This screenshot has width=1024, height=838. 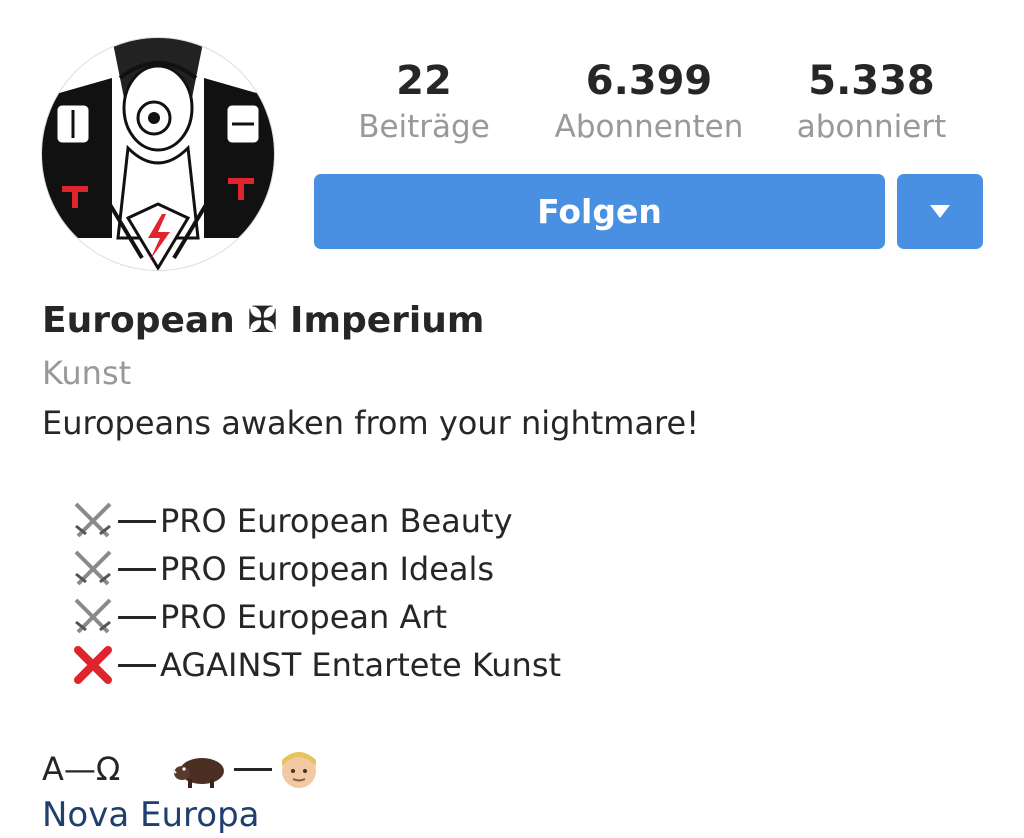 I want to click on bio-item: PRO European Art, so click(x=258, y=617).